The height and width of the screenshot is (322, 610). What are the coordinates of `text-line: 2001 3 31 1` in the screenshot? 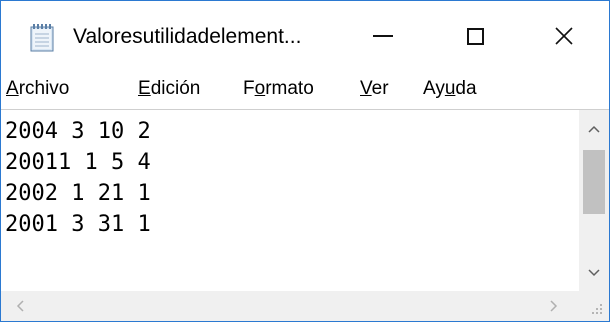 It's located at (77, 224).